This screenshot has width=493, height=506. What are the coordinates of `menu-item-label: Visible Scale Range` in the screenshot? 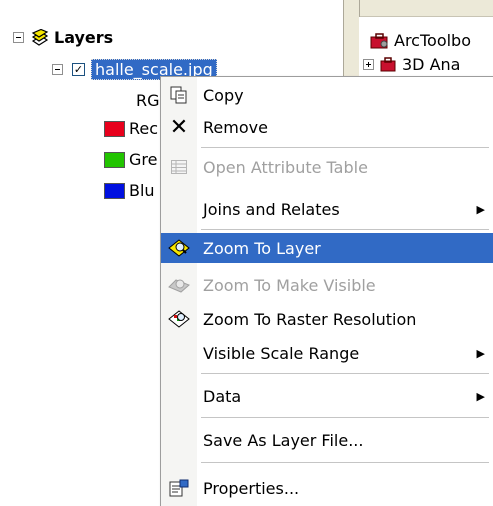 It's located at (281, 353).